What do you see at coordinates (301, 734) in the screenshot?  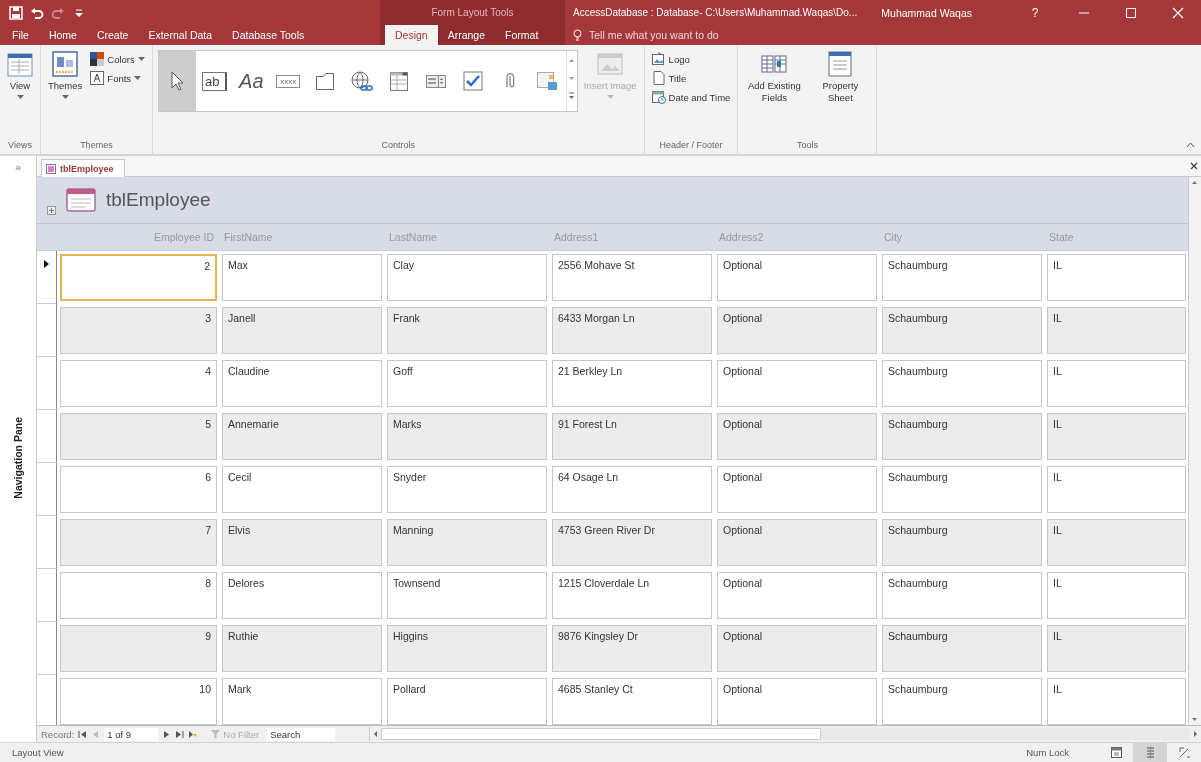 I see `search-field: Search` at bounding box center [301, 734].